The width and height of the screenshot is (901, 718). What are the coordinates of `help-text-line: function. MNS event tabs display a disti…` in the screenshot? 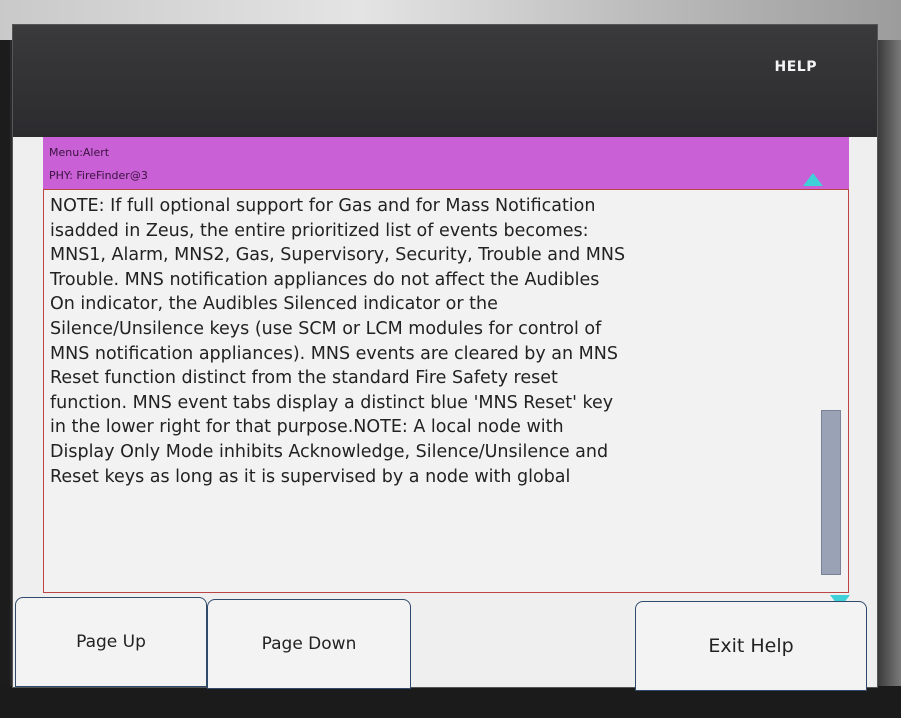 It's located at (332, 402).